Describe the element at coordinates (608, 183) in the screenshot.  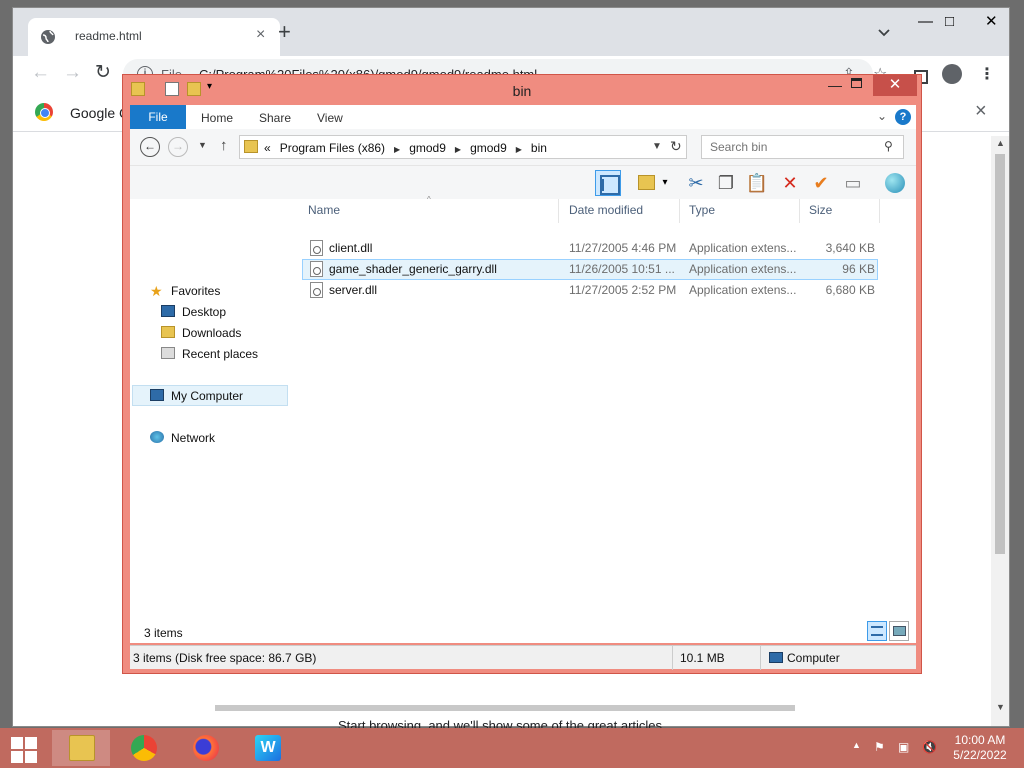
I see `layout-pane-icon` at that location.